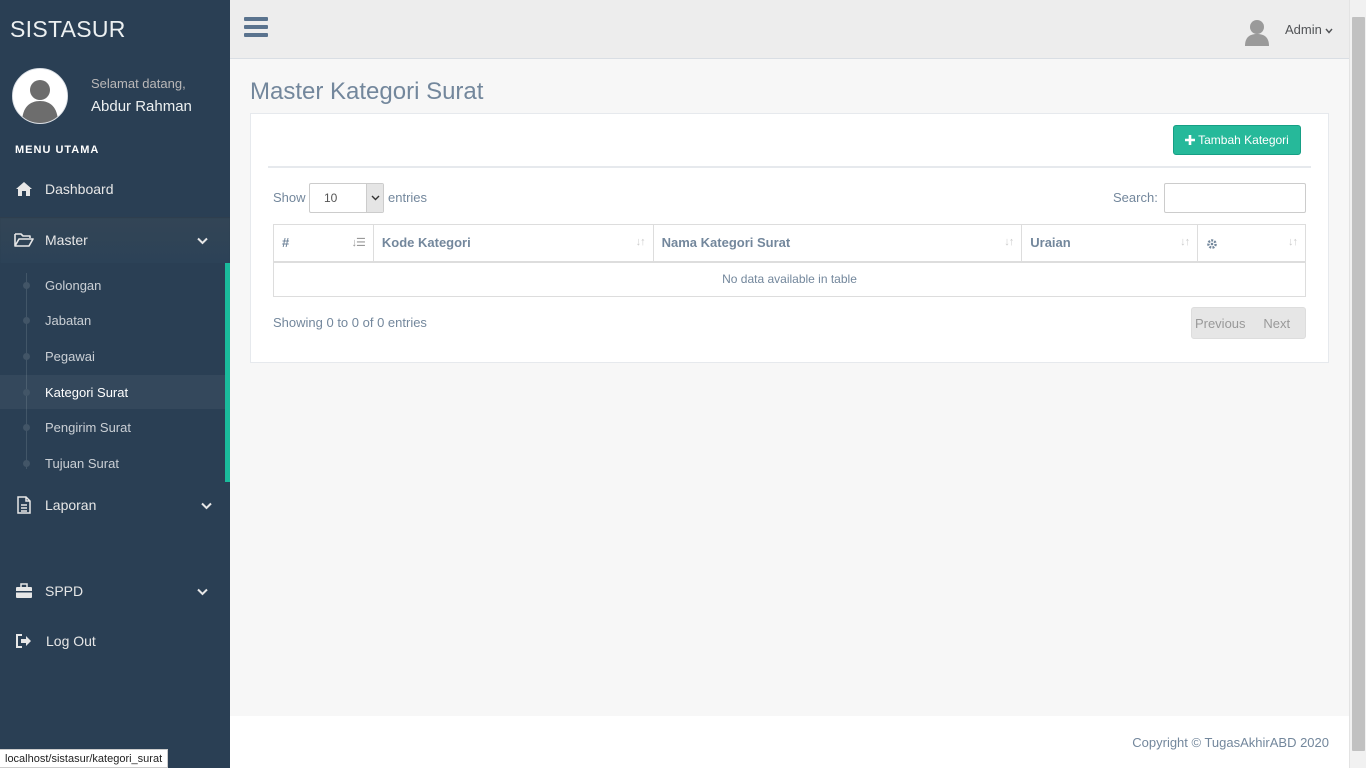 The height and width of the screenshot is (768, 1366). I want to click on next-page-button: Next, so click(1277, 323).